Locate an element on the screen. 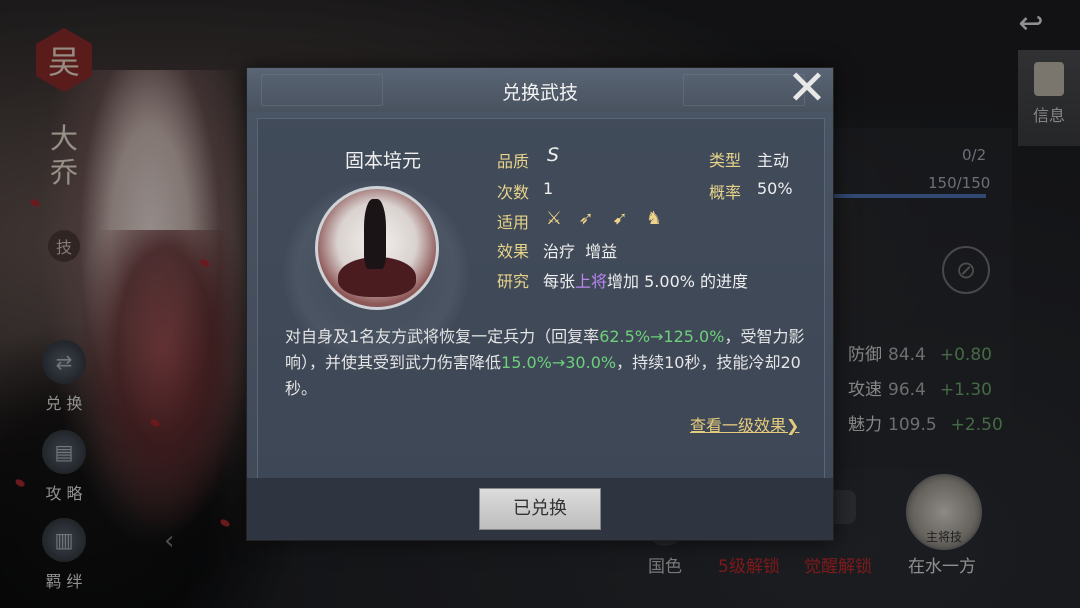  quality-label: 品质 is located at coordinates (513, 161).